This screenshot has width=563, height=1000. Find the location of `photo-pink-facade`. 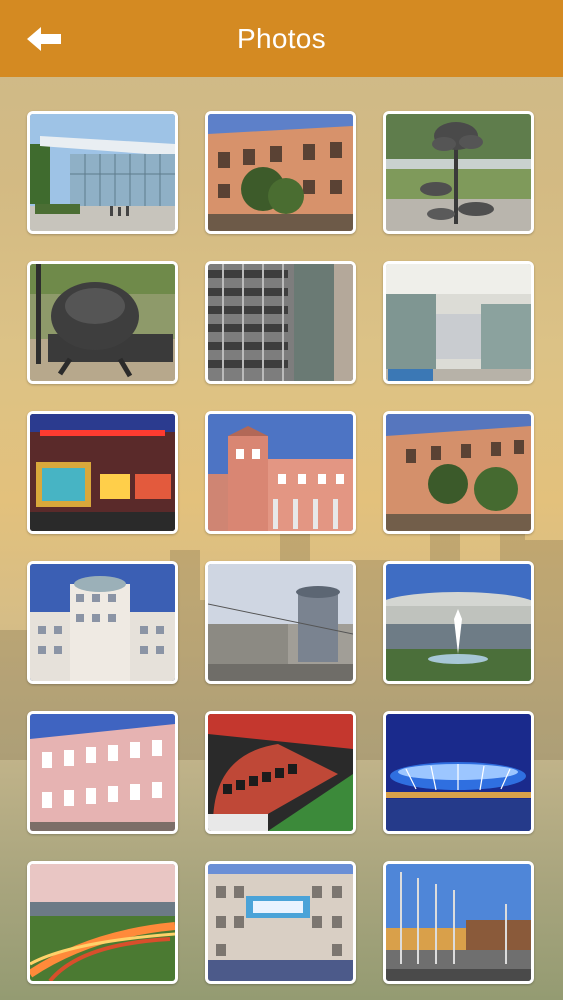

photo-pink-facade is located at coordinates (102, 772).